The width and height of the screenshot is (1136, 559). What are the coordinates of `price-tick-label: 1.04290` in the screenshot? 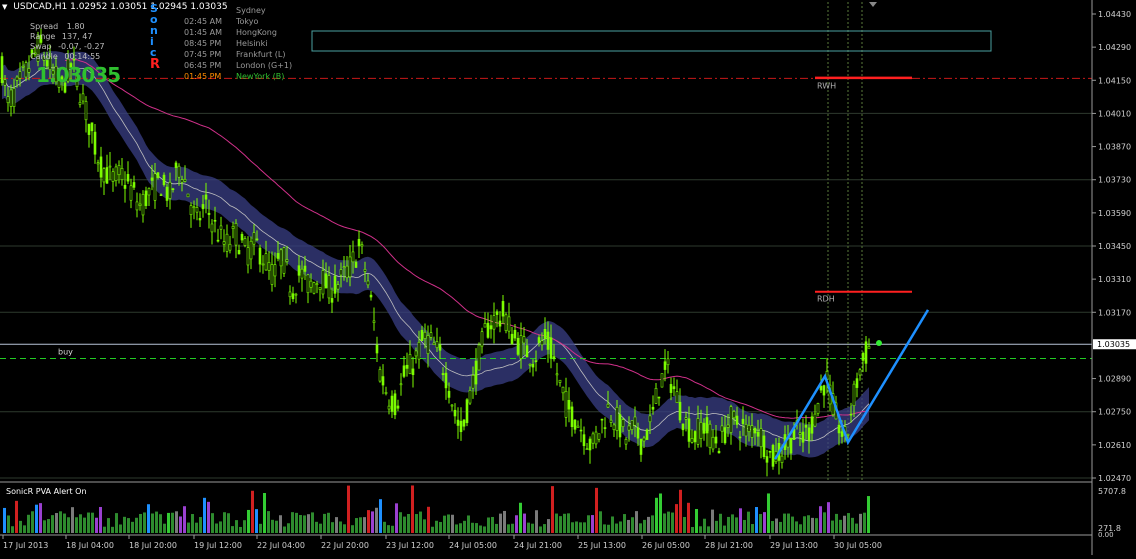 It's located at (1114, 47).